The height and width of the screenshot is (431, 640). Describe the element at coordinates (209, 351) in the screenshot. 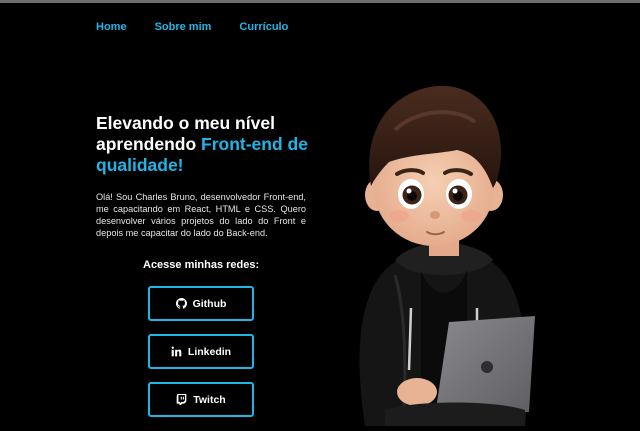

I see `linkedin-button-label: Linkedin` at that location.